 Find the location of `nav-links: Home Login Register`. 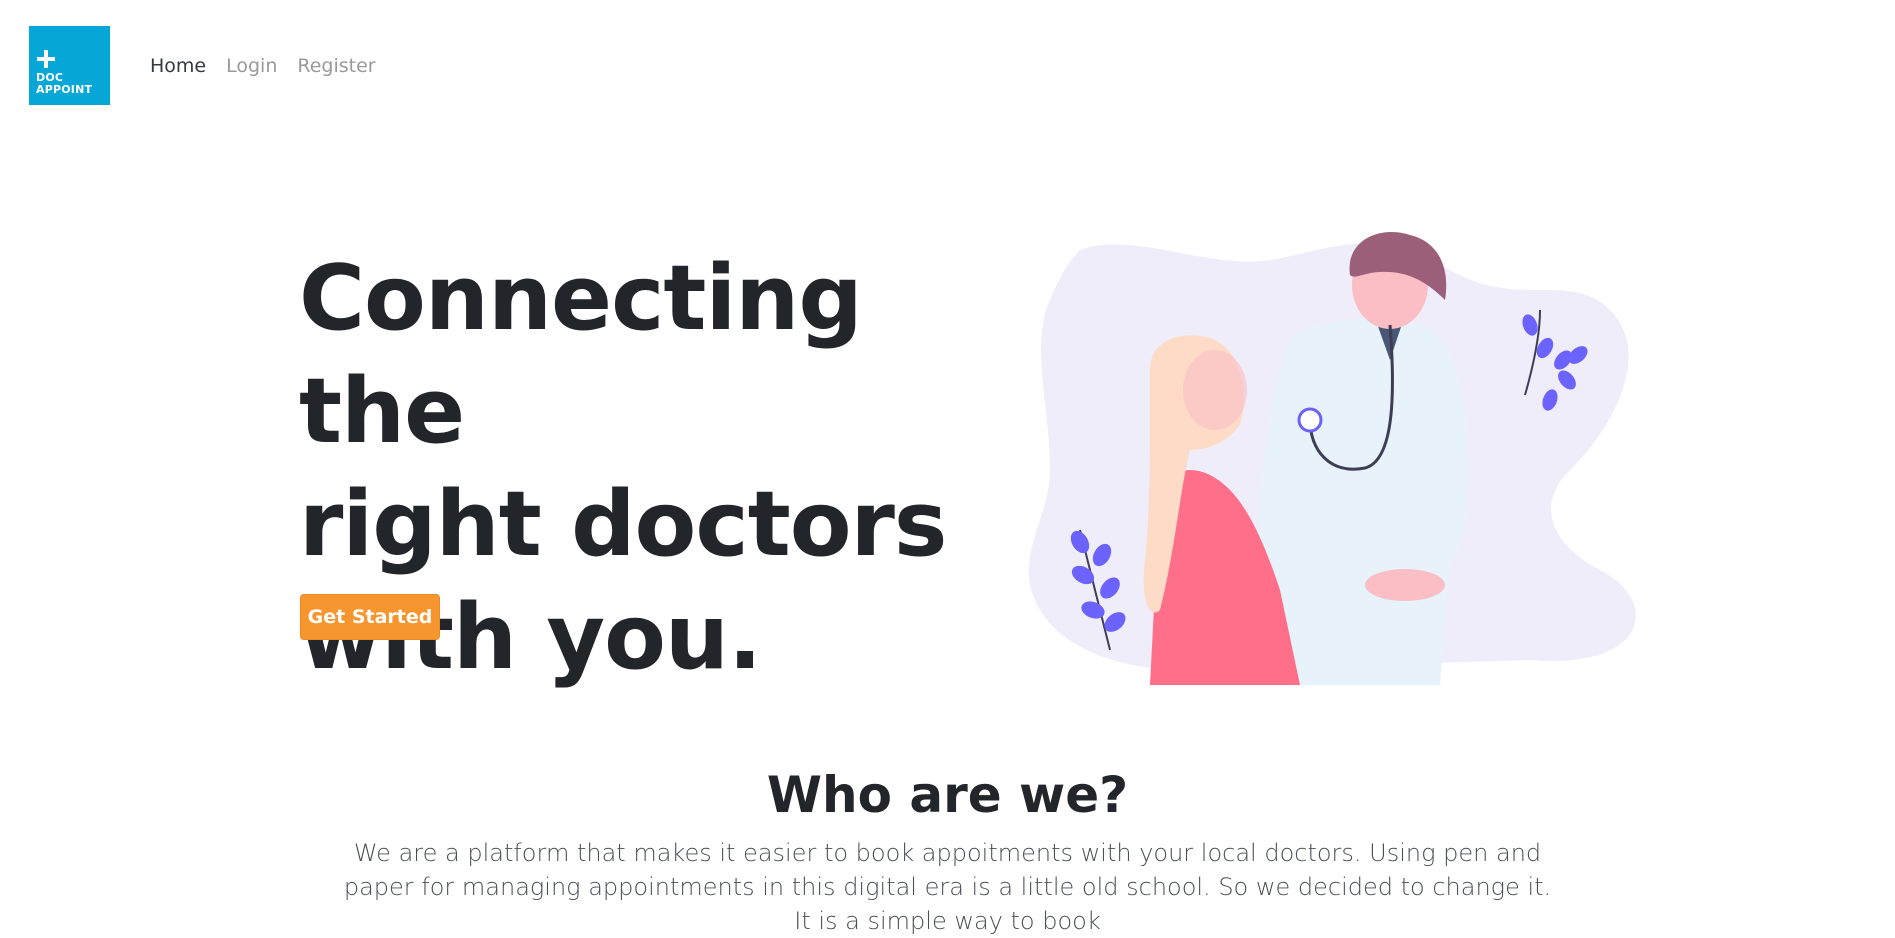

nav-links: Home Login Register is located at coordinates (263, 66).